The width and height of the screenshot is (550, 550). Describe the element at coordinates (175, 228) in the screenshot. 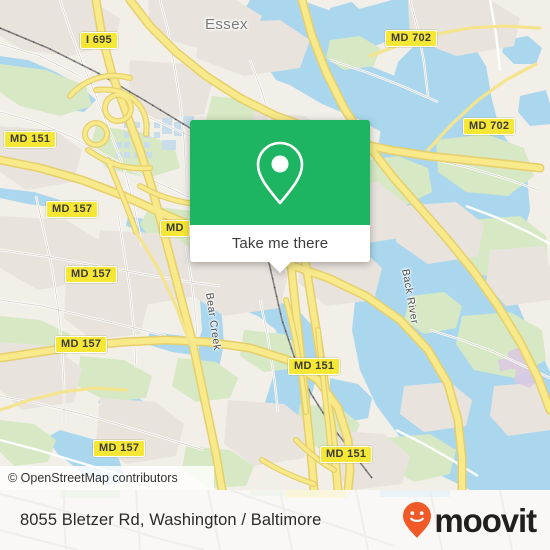

I see `highway-shield-md-partial: MD` at that location.